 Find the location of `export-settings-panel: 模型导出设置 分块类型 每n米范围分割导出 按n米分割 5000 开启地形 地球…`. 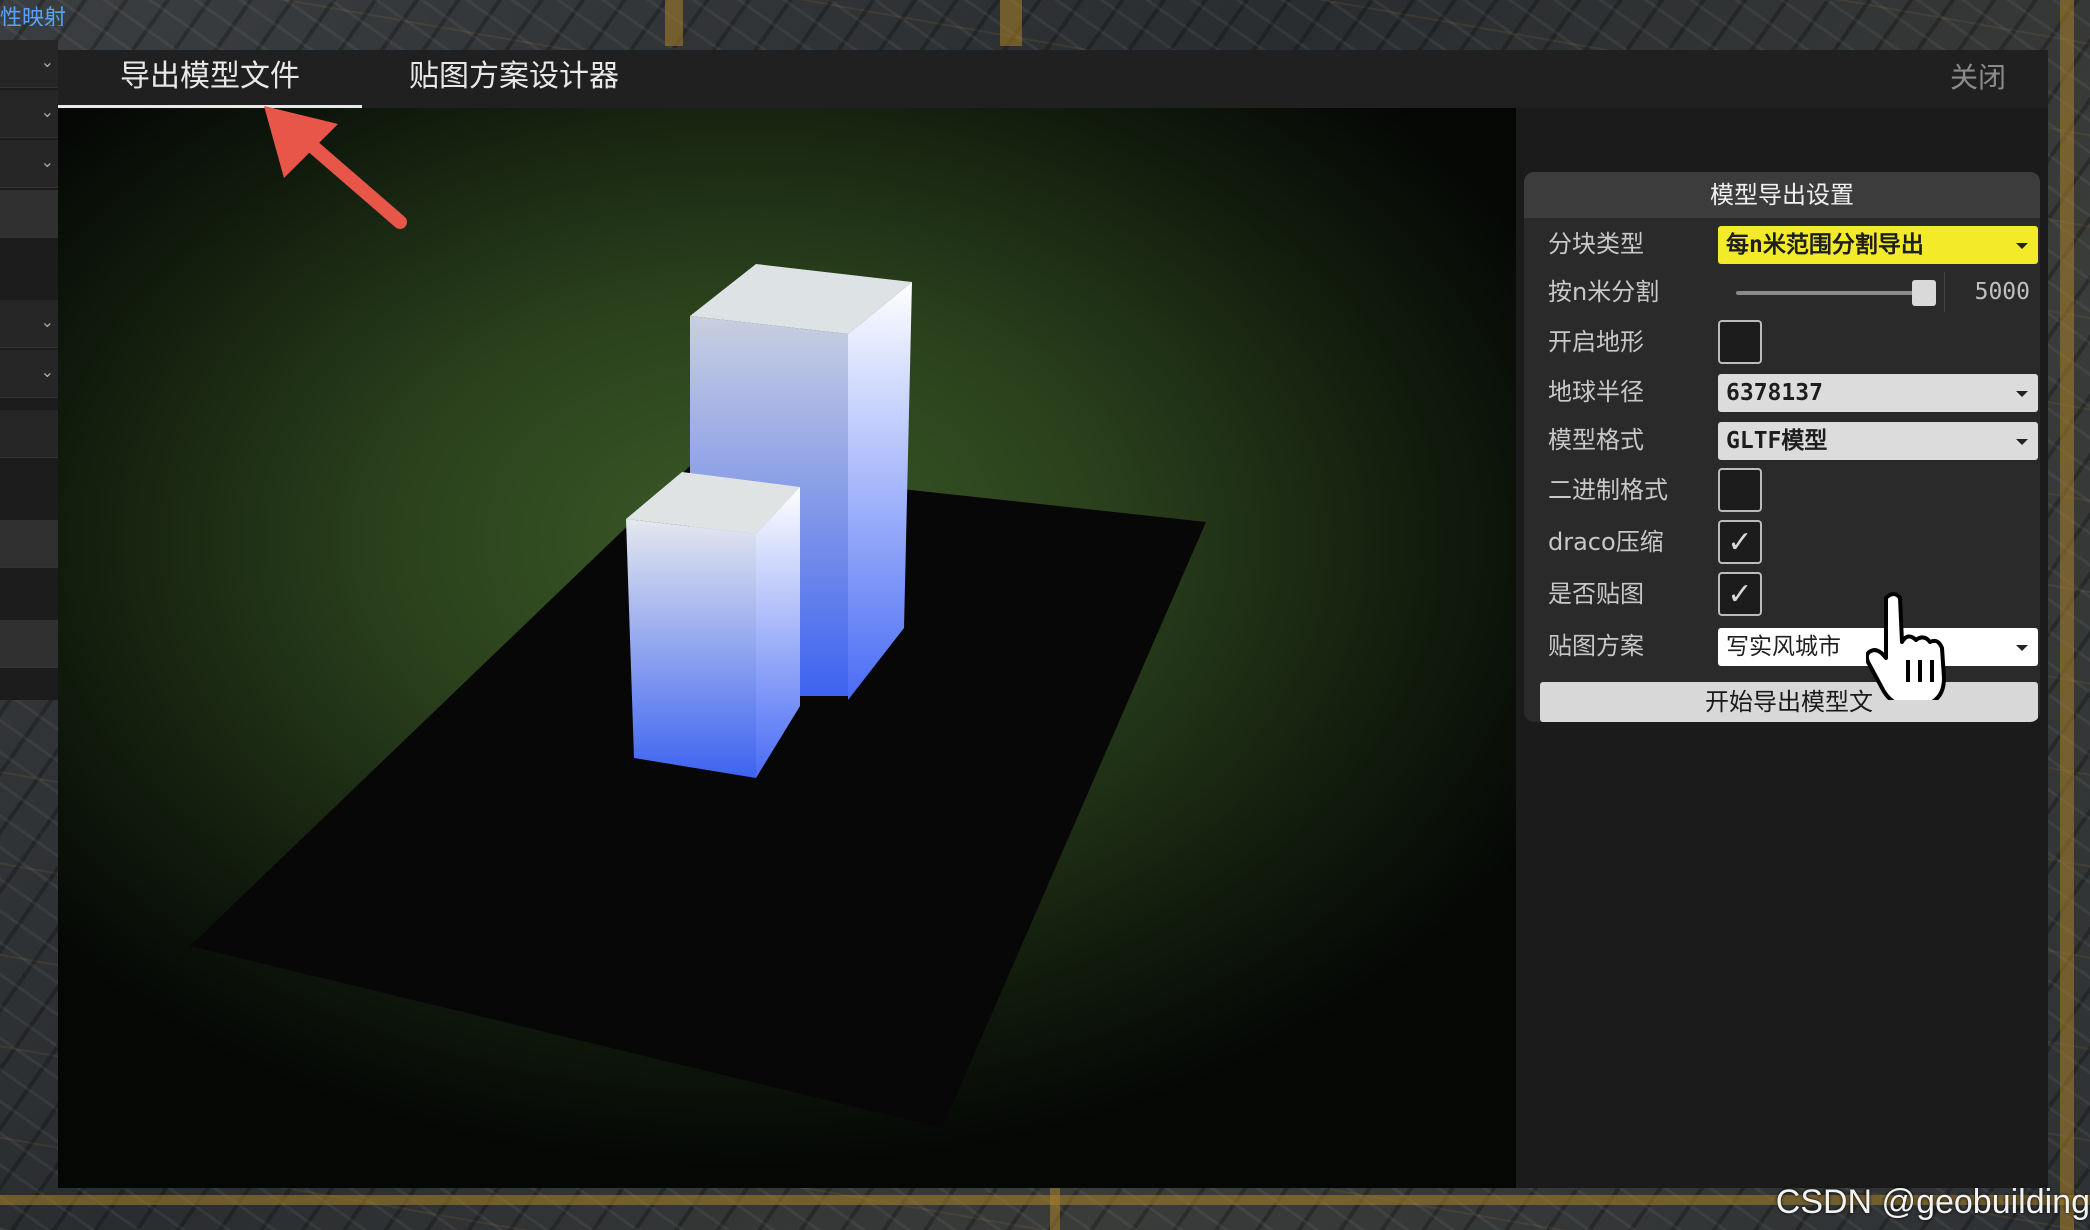

export-settings-panel: 模型导出设置 分块类型 每n米范围分割导出 按n米分割 5000 开启地形 地球… is located at coordinates (1782, 447).